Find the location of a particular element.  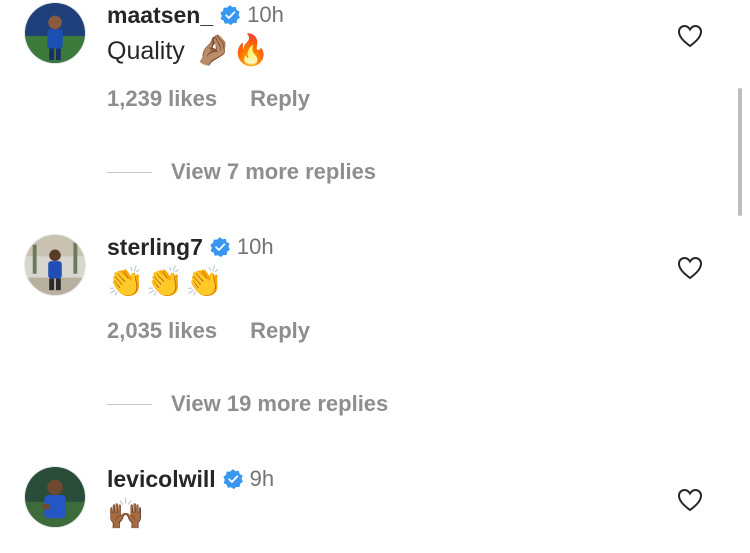

avatar-photo-maatsen is located at coordinates (55, 33).